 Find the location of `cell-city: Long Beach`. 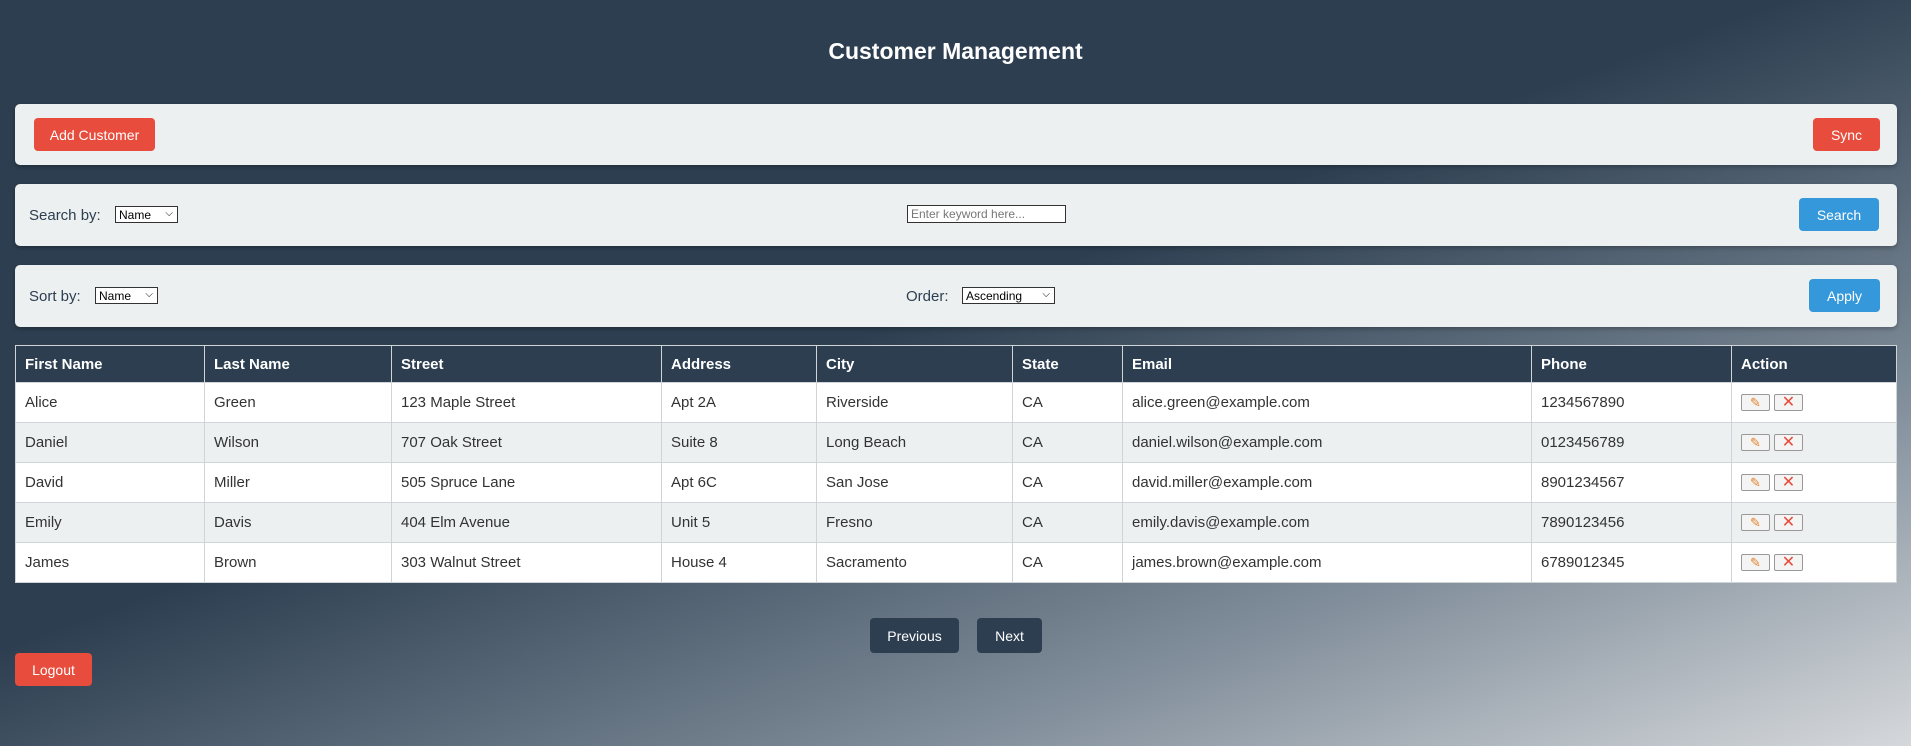

cell-city: Long Beach is located at coordinates (914, 442).